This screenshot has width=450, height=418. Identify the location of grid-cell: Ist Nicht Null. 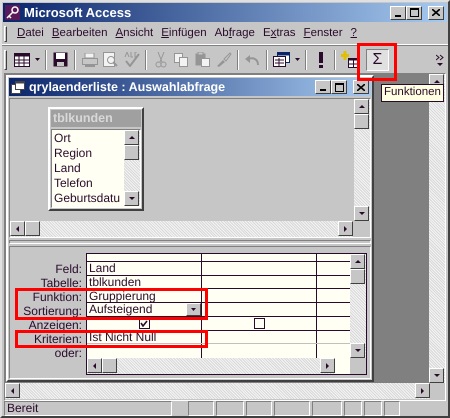
(144, 337).